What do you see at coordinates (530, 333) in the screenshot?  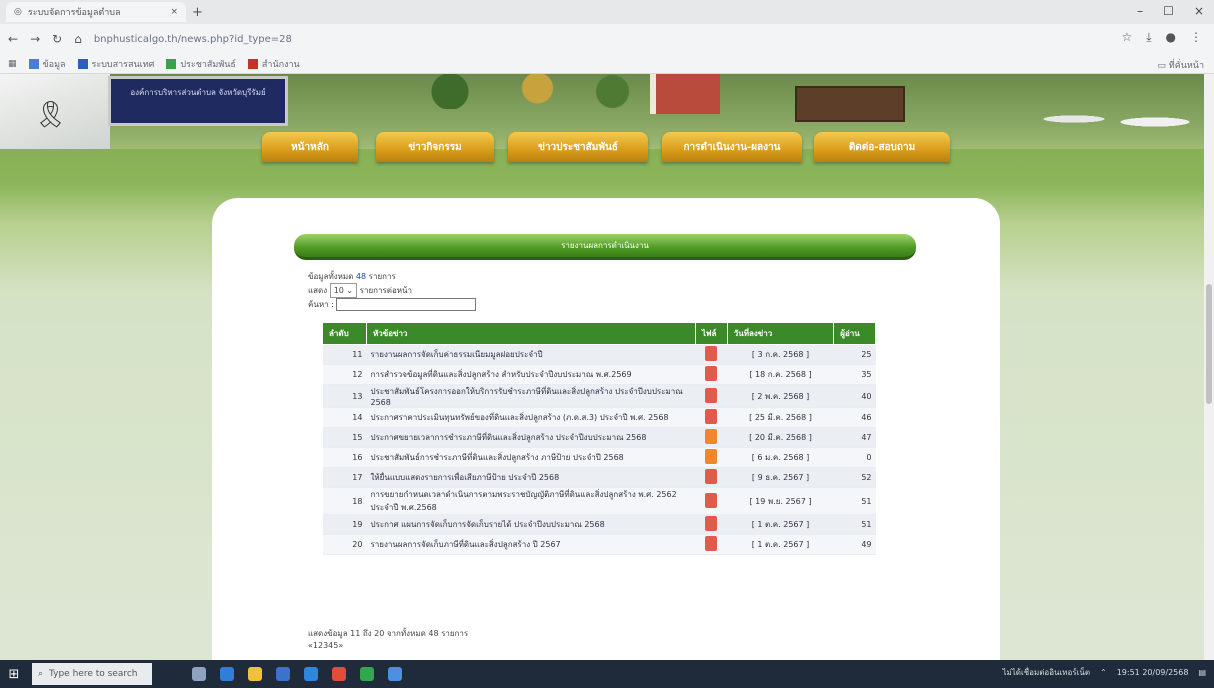 I see `col-title: หัวข้อข่าว` at bounding box center [530, 333].